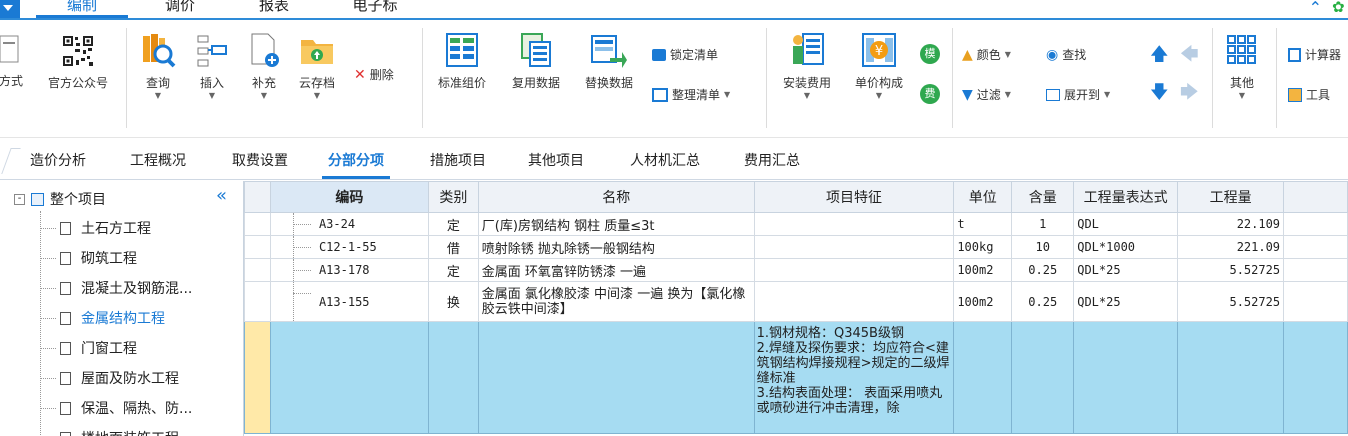  I want to click on type-cell, so click(453, 377).